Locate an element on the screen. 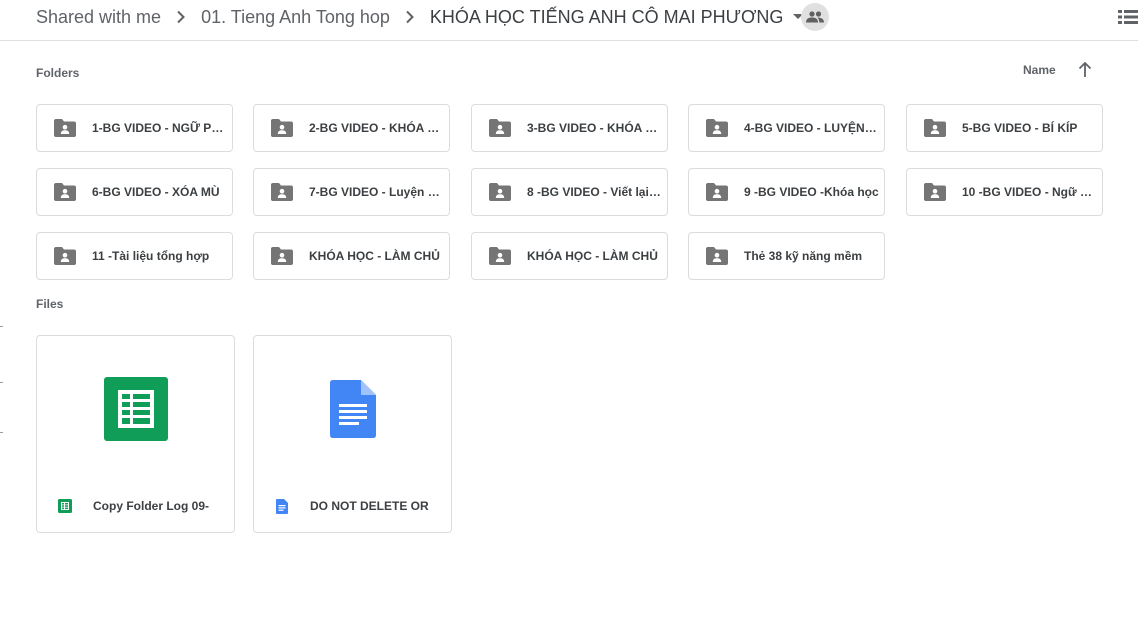  folder-name: 1-BG VIDEO - NGỮ PHÁP is located at coordinates (160, 128).